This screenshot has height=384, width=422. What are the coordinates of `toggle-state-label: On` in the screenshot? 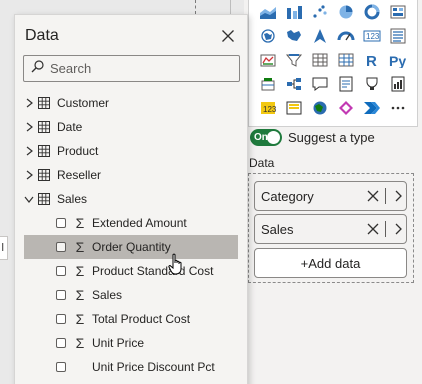 It's located at (261, 137).